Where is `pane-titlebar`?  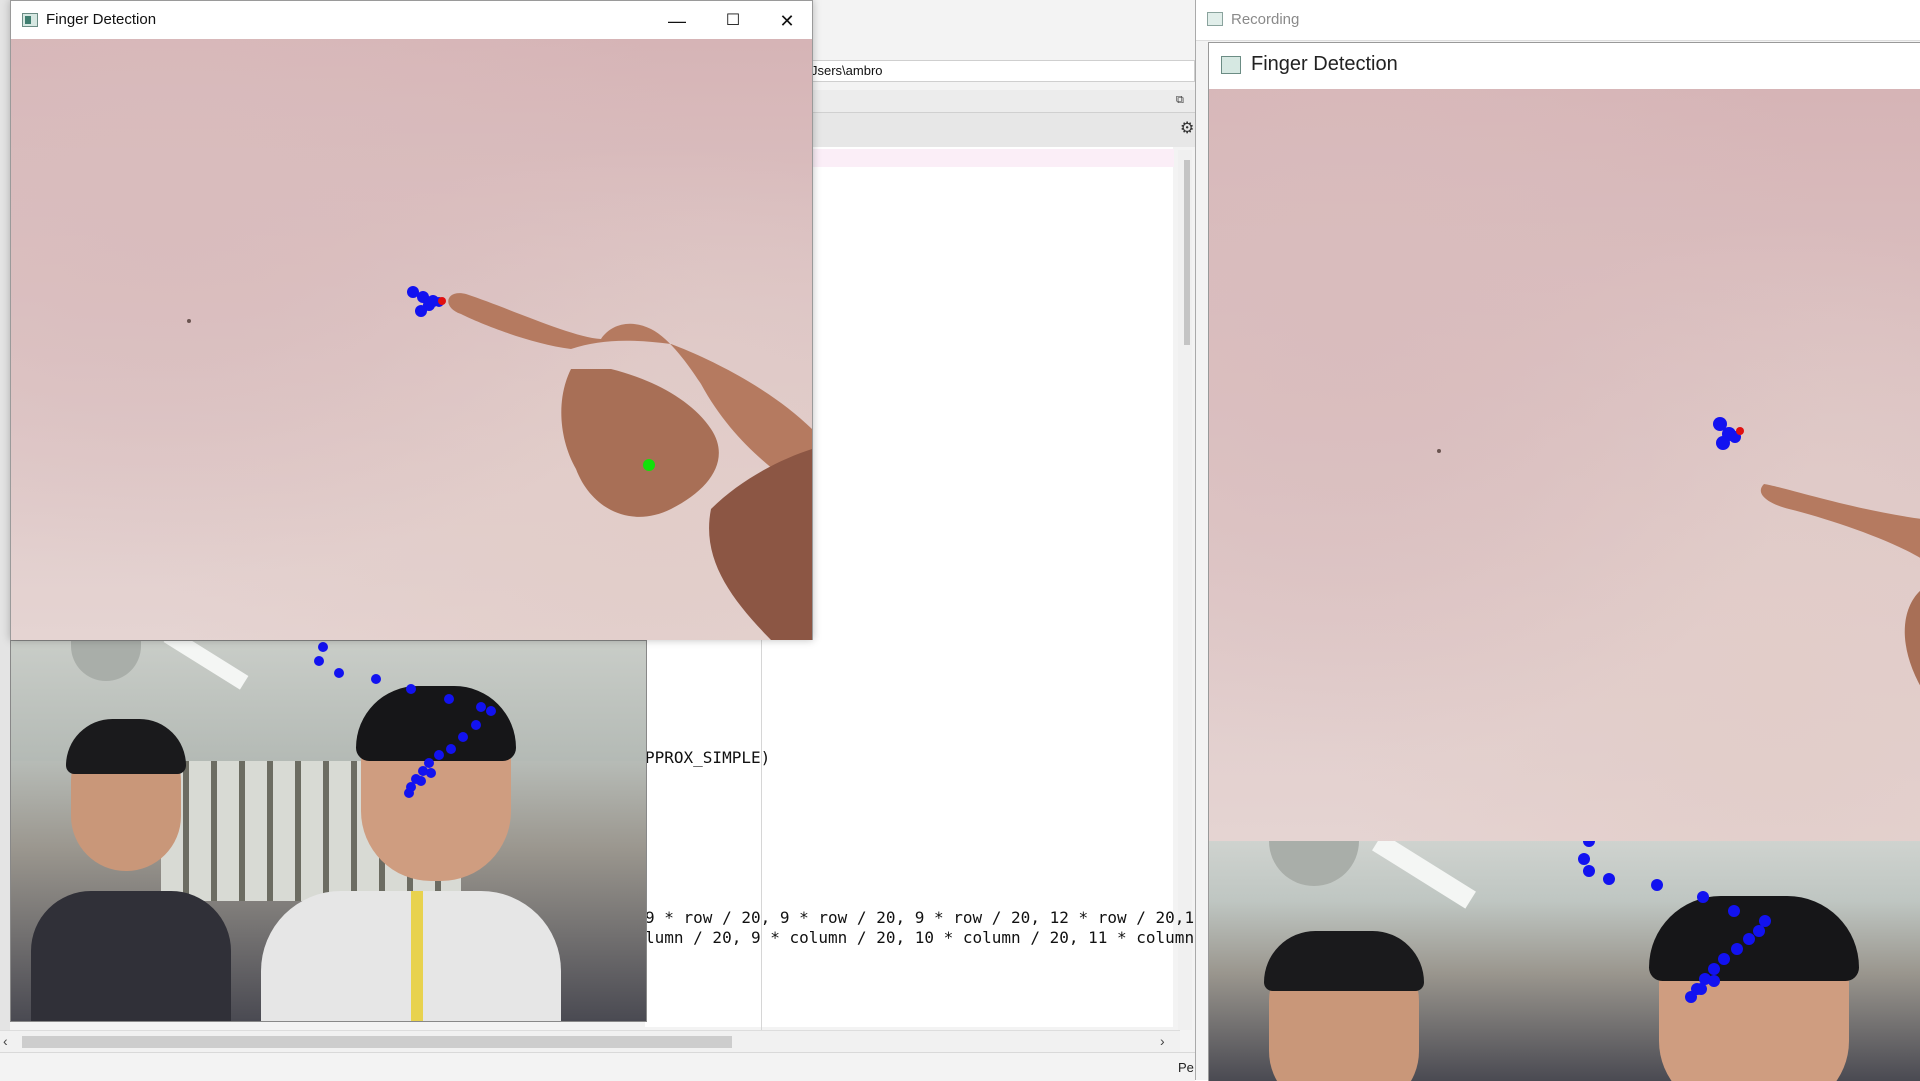
pane-titlebar is located at coordinates (1000, 101).